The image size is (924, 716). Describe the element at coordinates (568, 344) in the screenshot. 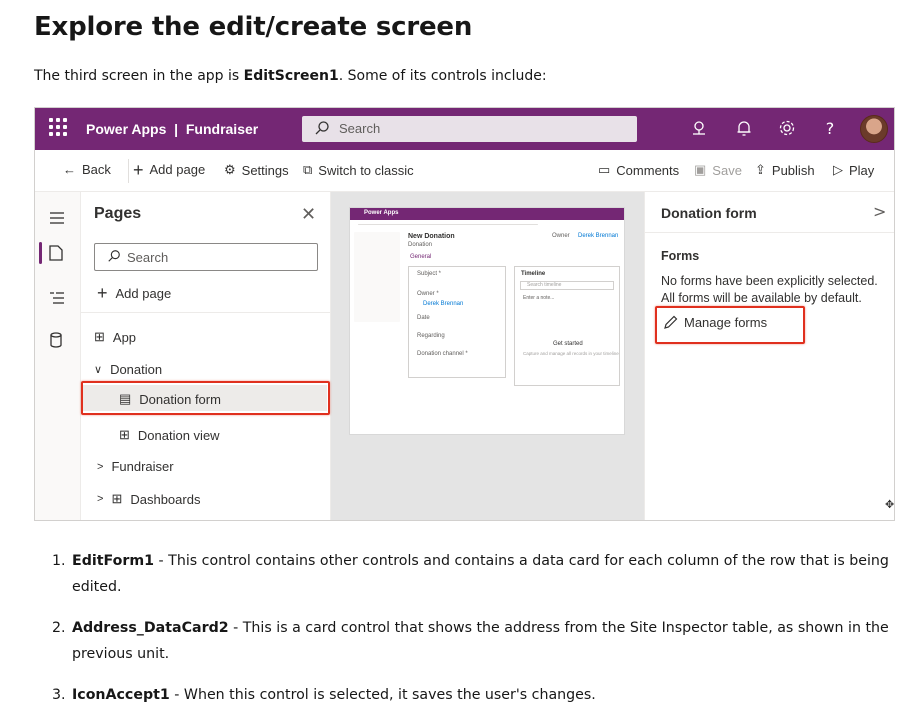

I see `preview-get-started: Get started` at that location.